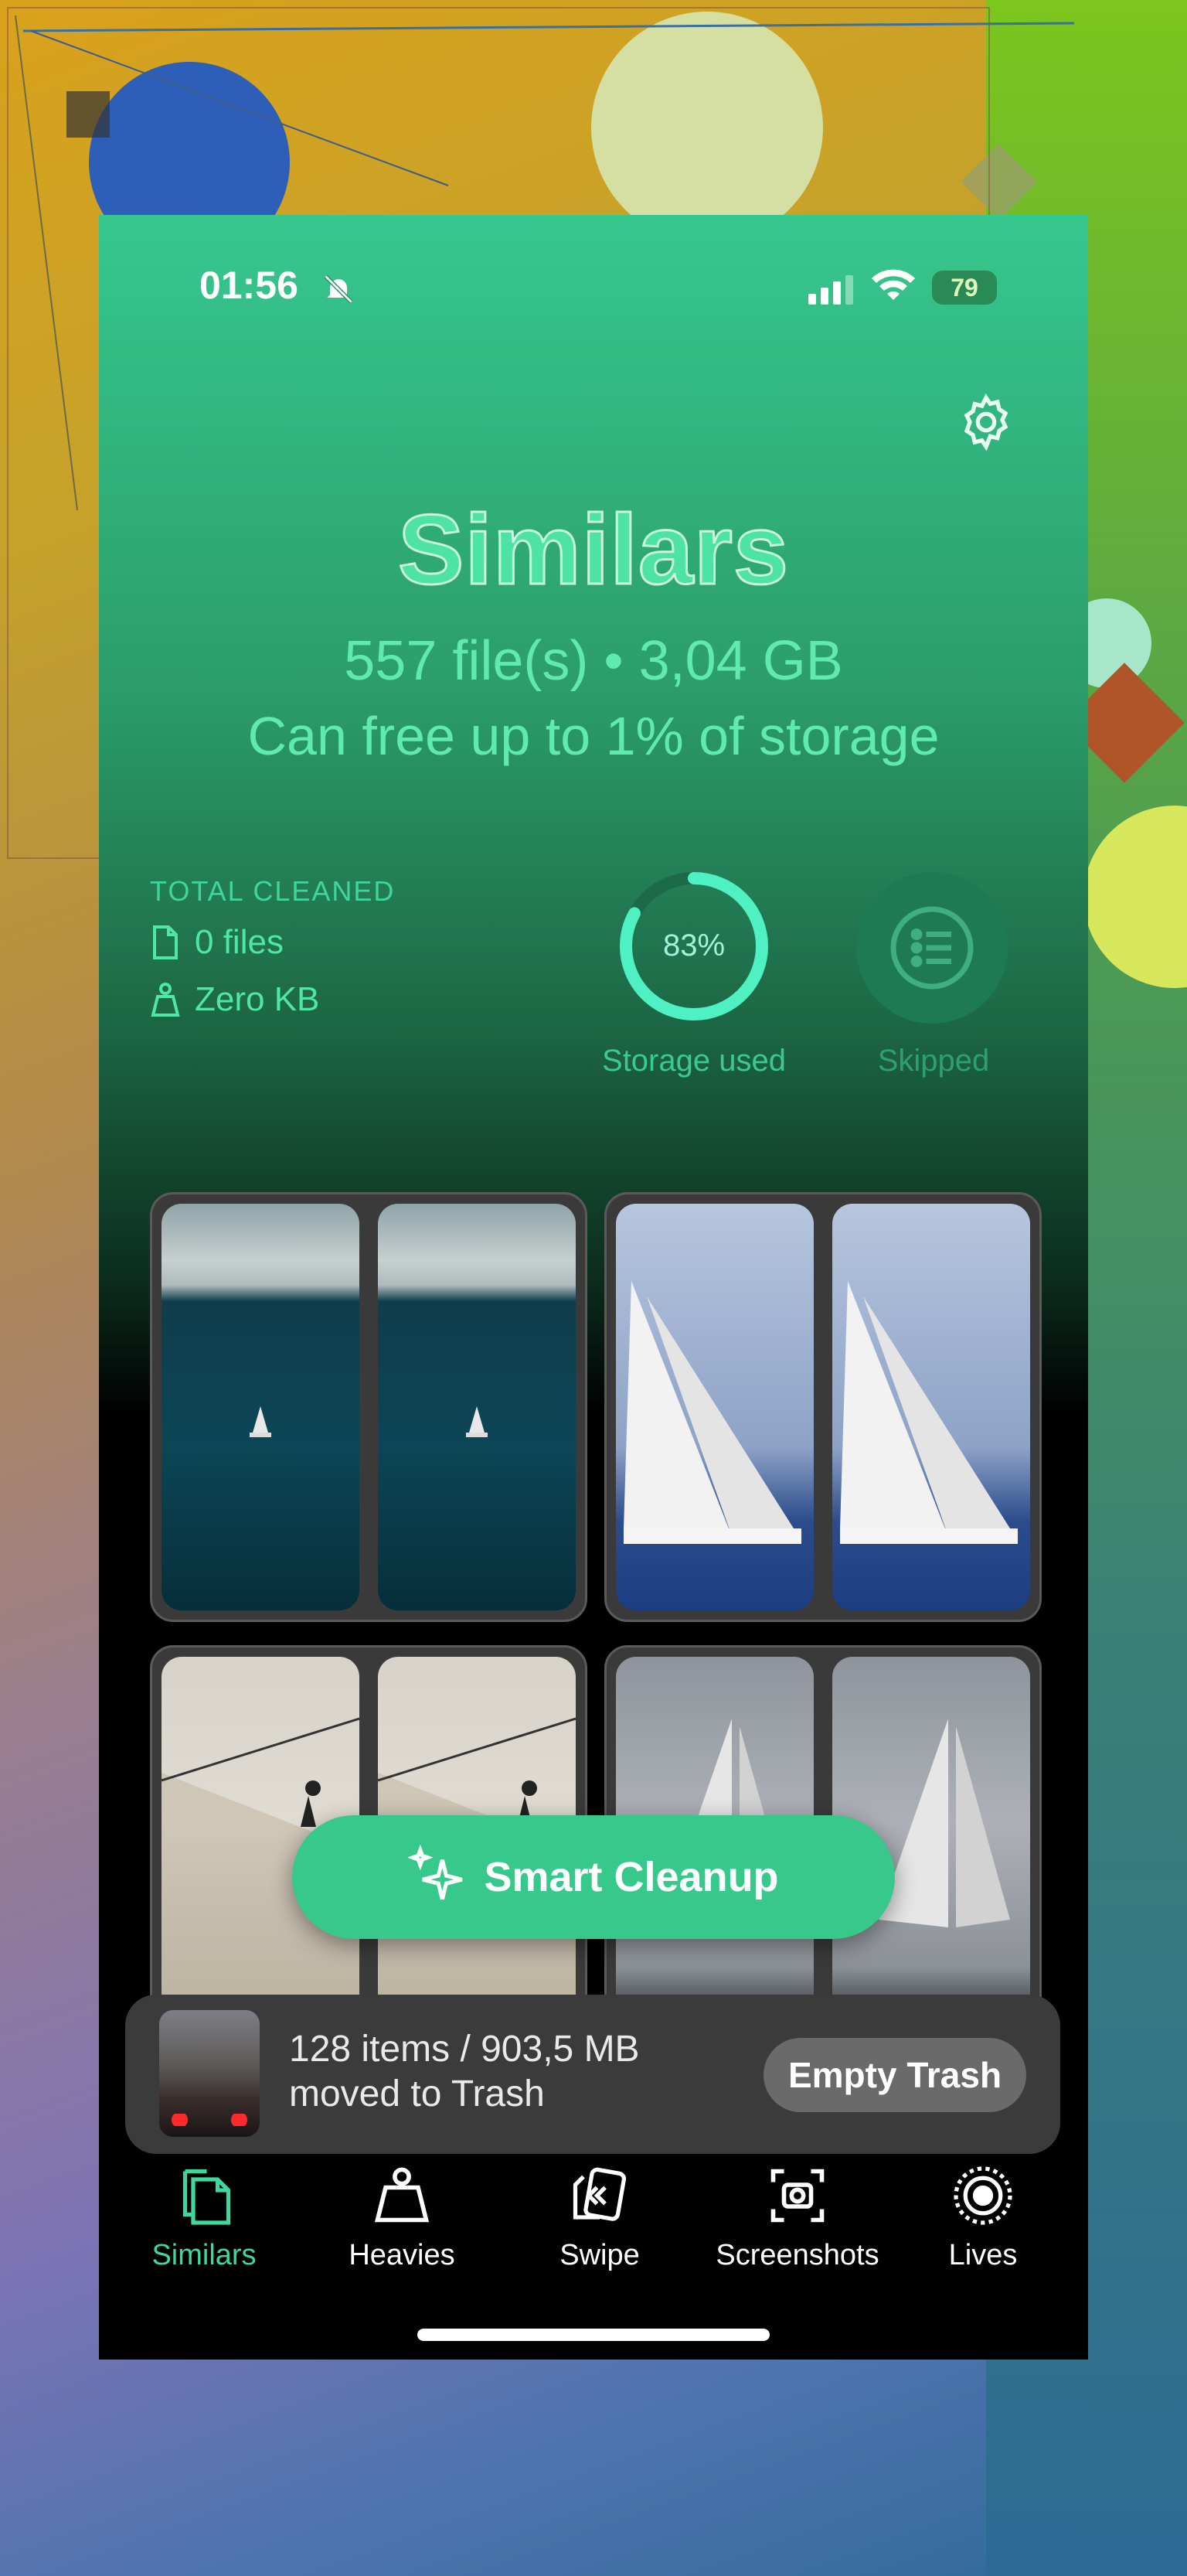 This screenshot has width=1187, height=2576. Describe the element at coordinates (593, 661) in the screenshot. I see `files-summary: 557 file(s) • 3,04 GB` at that location.